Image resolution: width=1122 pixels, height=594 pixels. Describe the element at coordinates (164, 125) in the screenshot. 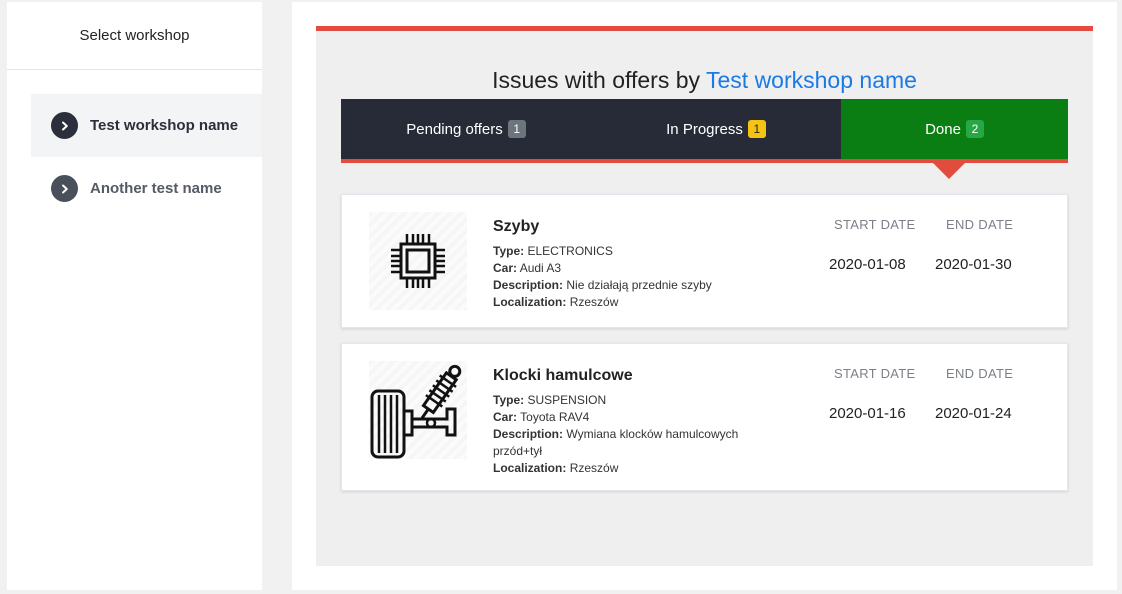

I see `sidebar-item-label: Test workshop name` at that location.